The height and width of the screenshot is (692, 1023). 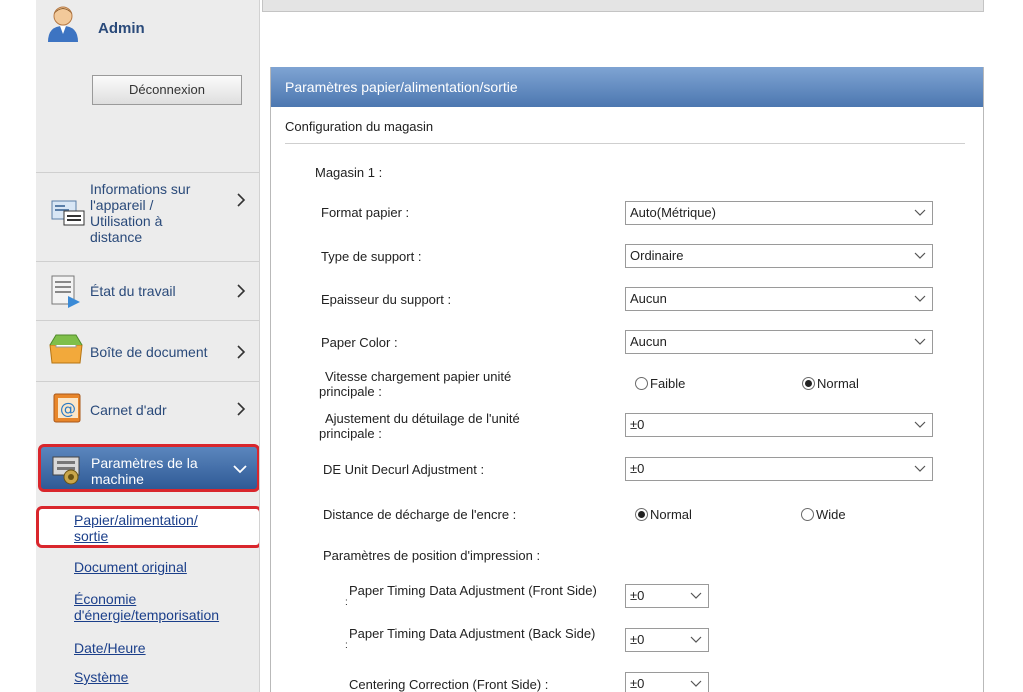 What do you see at coordinates (449, 684) in the screenshot?
I see `centering-front-label: Centering Correction (Front Side) :` at bounding box center [449, 684].